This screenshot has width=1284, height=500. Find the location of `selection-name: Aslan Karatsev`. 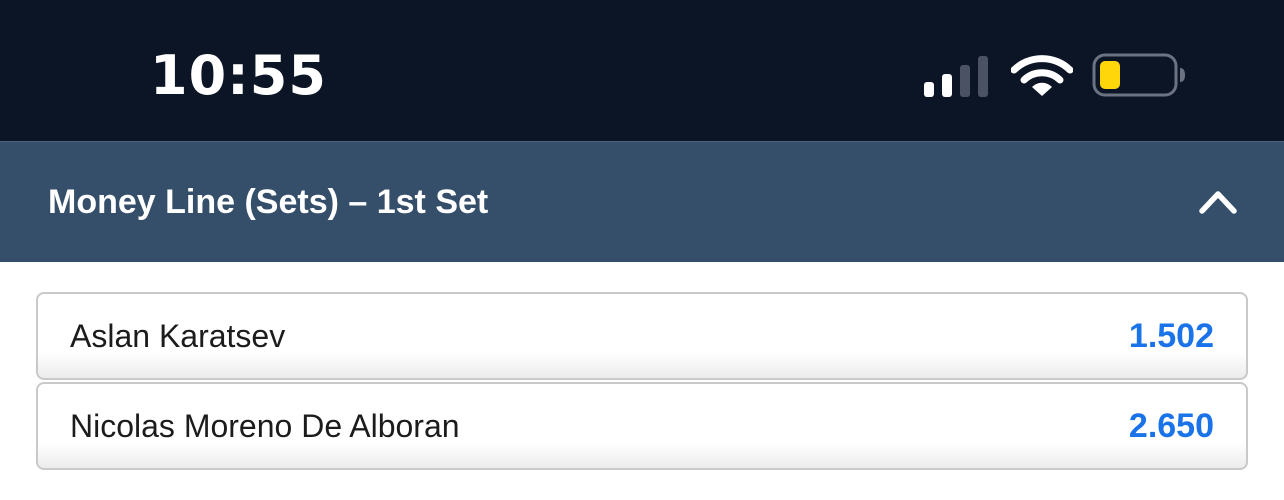

selection-name: Aslan Karatsev is located at coordinates (178, 336).